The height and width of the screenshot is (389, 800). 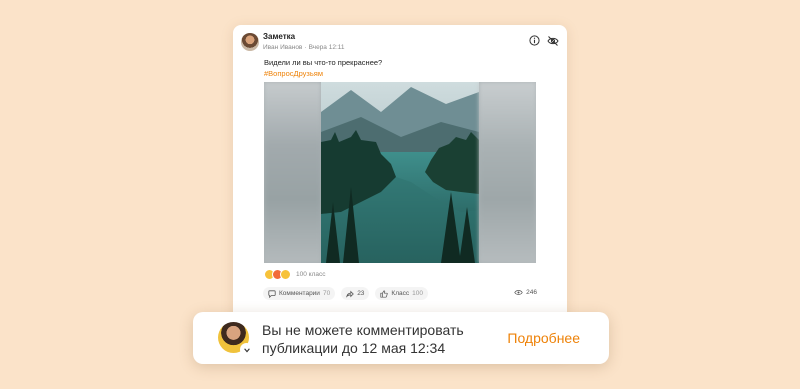 I want to click on like-label: Класс, so click(x=400, y=293).